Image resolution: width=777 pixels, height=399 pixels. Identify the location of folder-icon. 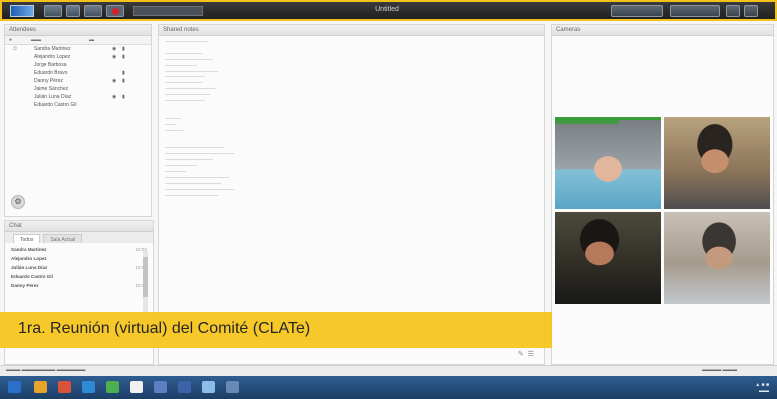
(40, 387).